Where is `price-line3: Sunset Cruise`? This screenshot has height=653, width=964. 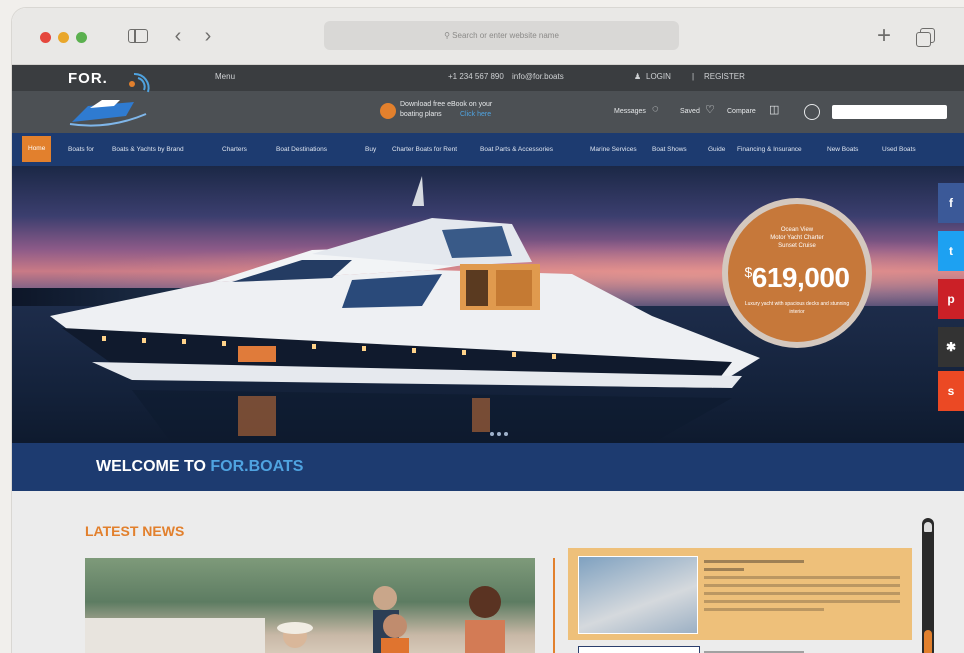 price-line3: Sunset Cruise is located at coordinates (797, 246).